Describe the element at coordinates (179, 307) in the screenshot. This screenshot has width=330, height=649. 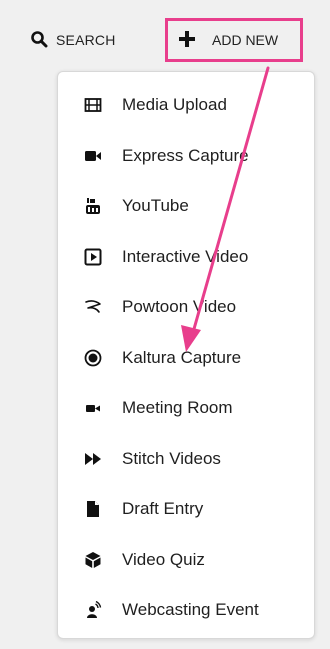
I see `menu-item-label: Powtoon Video` at that location.